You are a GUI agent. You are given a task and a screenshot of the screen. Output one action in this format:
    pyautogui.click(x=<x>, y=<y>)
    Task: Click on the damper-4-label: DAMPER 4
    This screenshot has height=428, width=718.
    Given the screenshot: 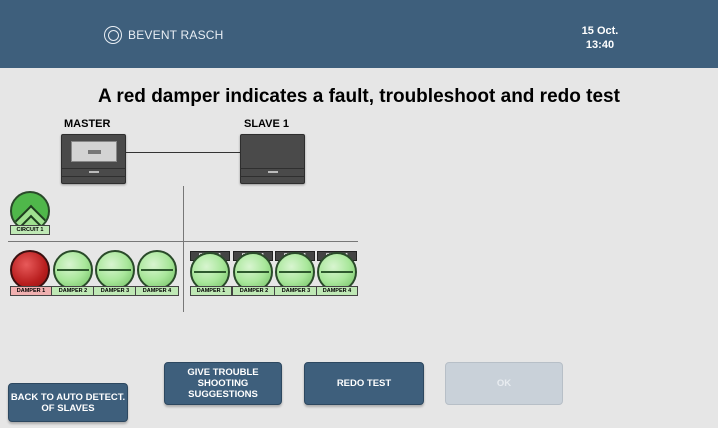 What is the action you would take?
    pyautogui.click(x=157, y=291)
    